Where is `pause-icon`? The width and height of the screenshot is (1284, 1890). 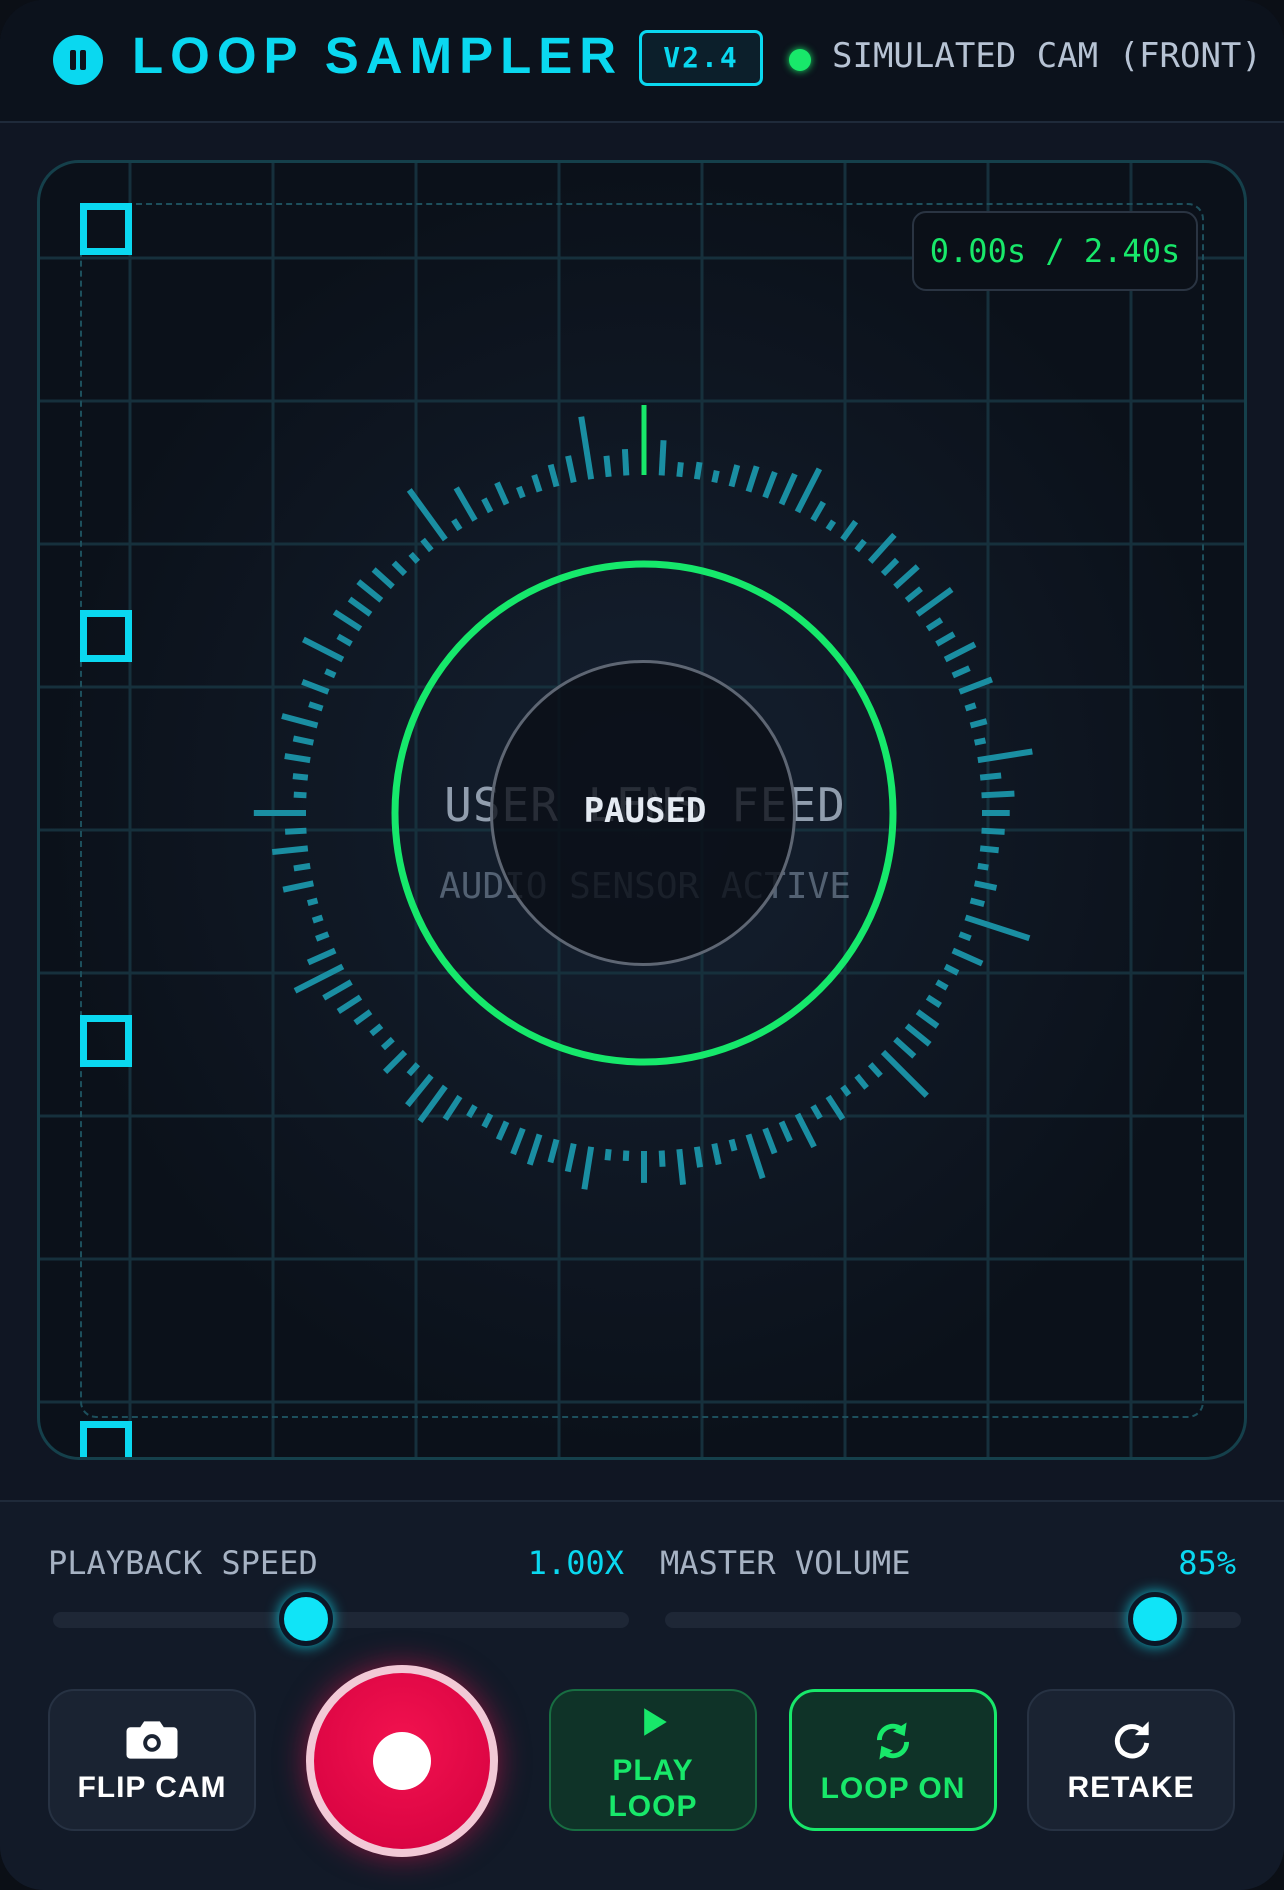 pause-icon is located at coordinates (78, 60).